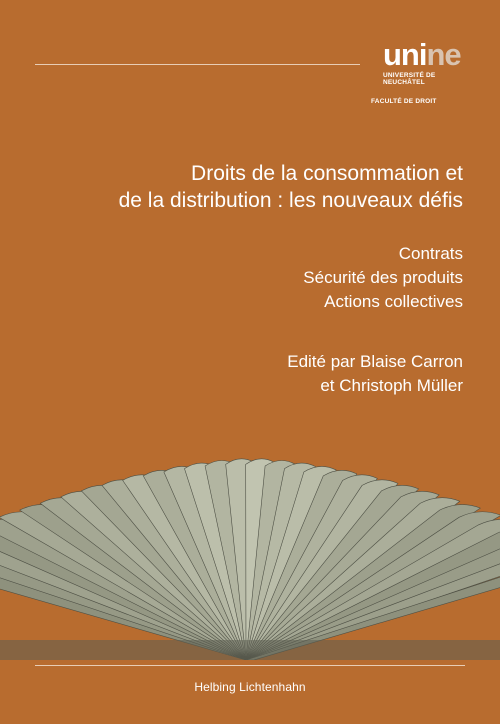  I want to click on topic-item: Sécurité des produits, so click(383, 277).